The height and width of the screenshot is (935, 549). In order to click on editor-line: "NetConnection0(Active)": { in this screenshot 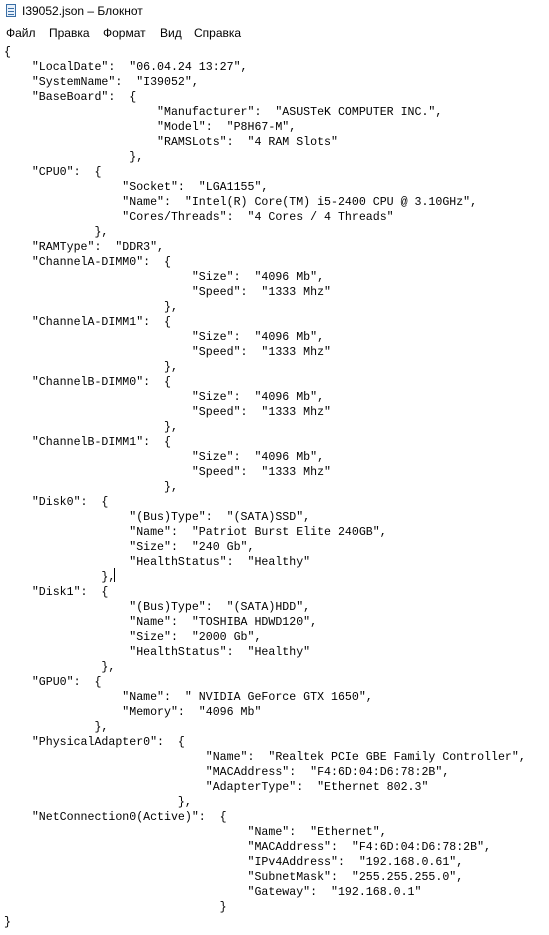, I will do `click(115, 817)`.